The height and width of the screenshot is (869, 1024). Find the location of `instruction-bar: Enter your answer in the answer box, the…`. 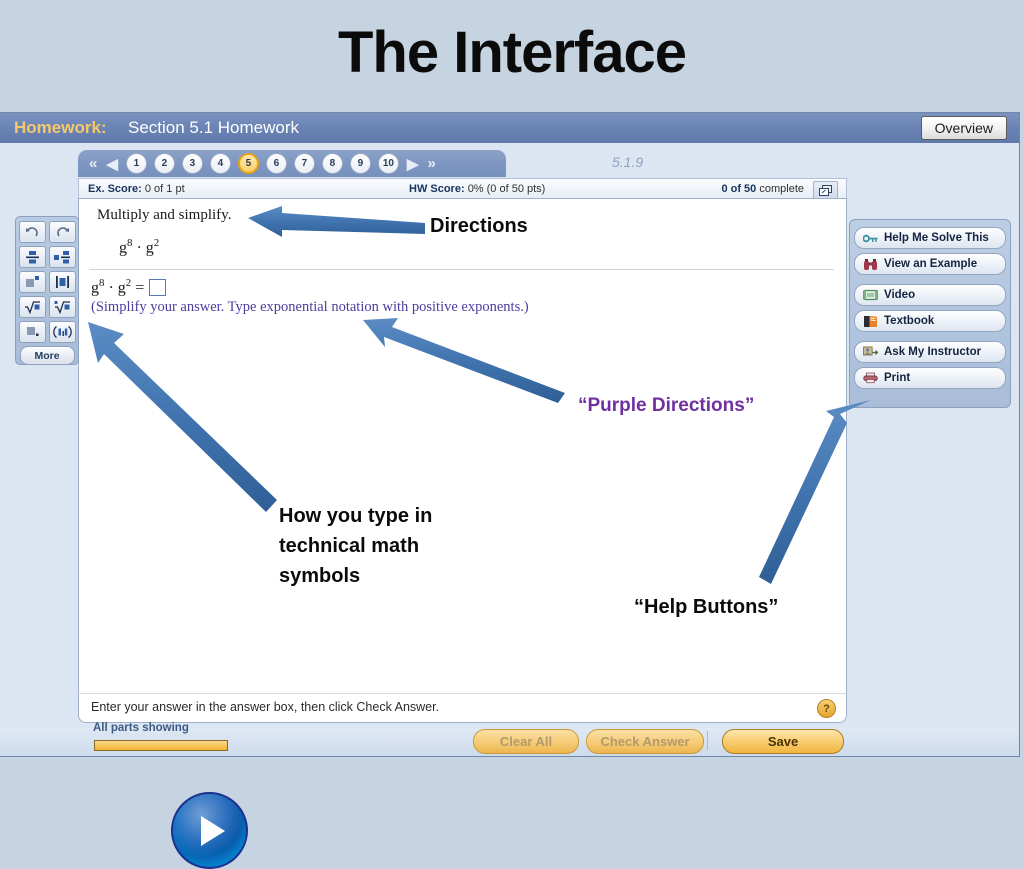

instruction-bar: Enter your answer in the answer box, the… is located at coordinates (462, 708).